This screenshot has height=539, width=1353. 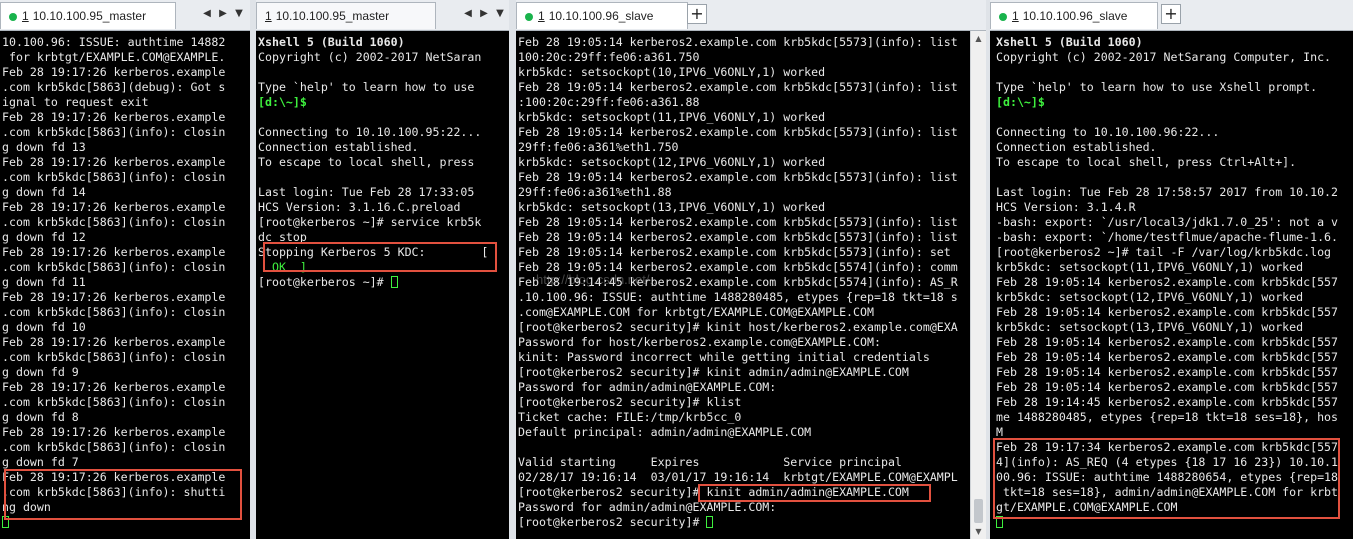 I want to click on terminal-line: .com krb5kdc[5863](info): shutti, so click(x=114, y=492).